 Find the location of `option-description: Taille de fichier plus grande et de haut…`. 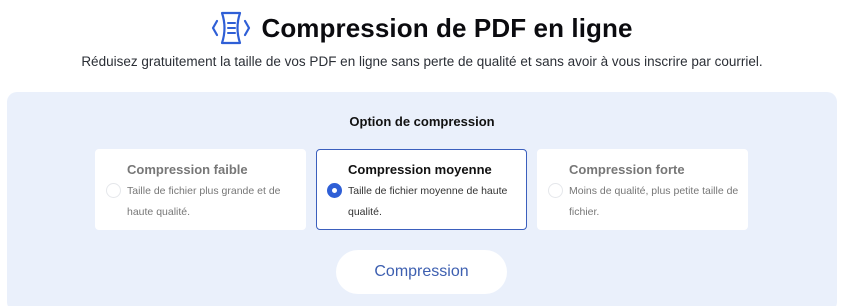

option-description: Taille de fichier plus grande et de haut… is located at coordinates (204, 201).